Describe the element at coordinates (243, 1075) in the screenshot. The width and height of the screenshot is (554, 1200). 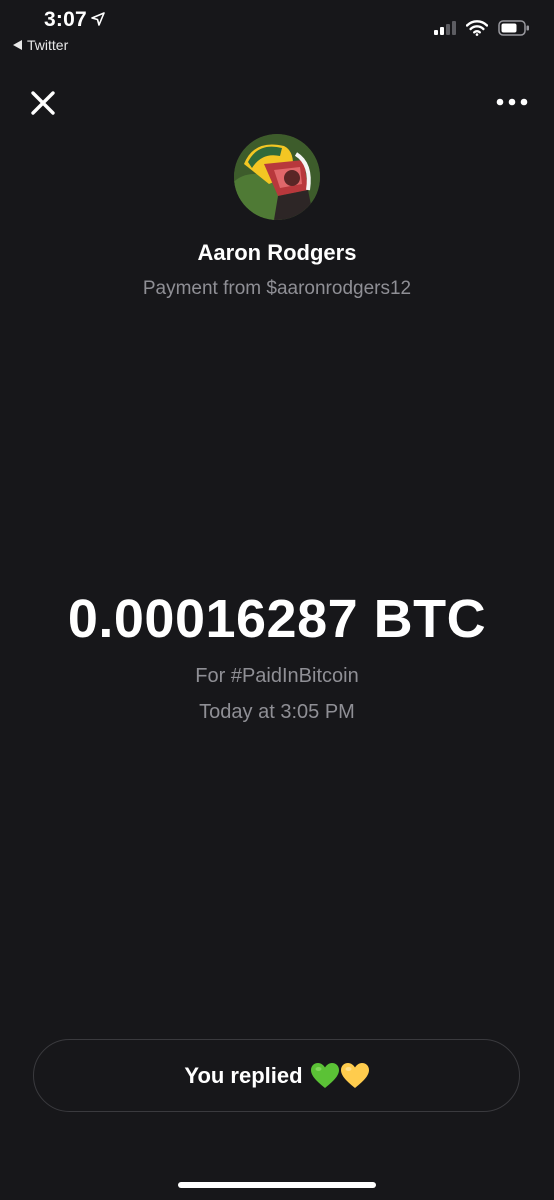
I see `reply-label: You replied` at that location.